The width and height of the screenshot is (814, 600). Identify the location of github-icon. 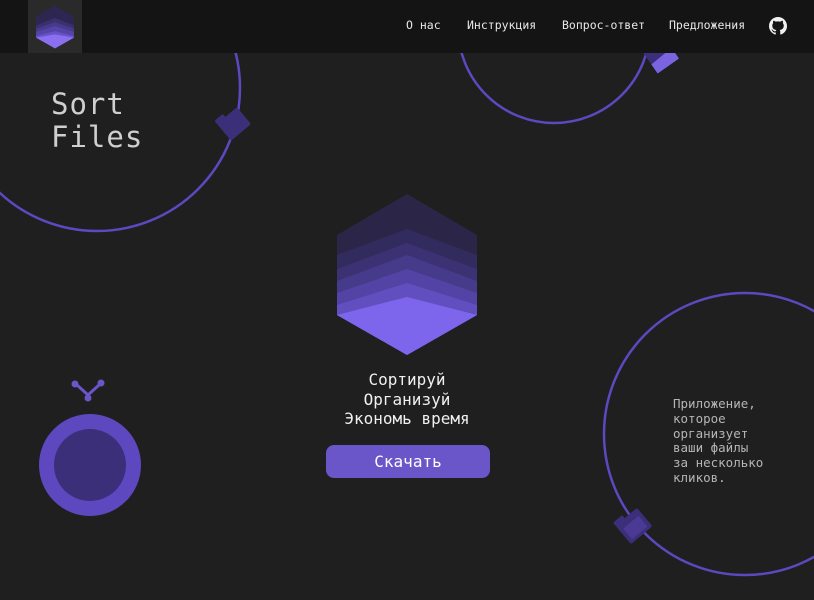
(778, 26).